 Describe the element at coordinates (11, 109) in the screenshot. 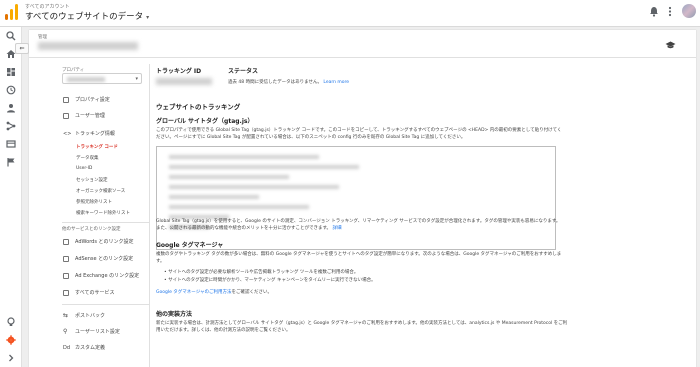

I see `person-icon` at that location.